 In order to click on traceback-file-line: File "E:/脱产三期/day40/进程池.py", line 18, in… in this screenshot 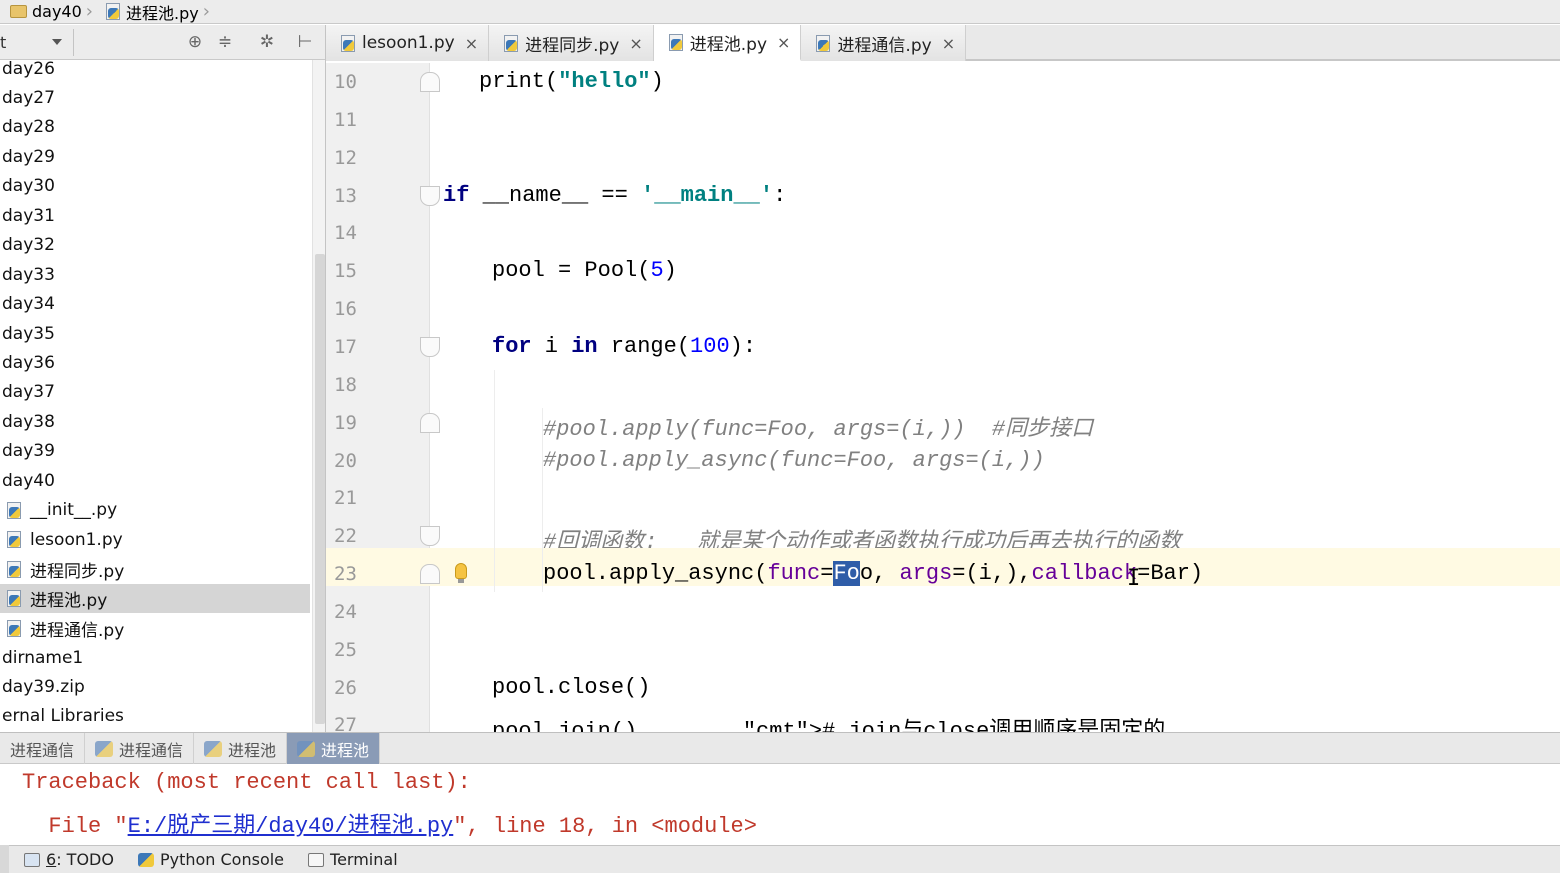, I will do `click(389, 823)`.